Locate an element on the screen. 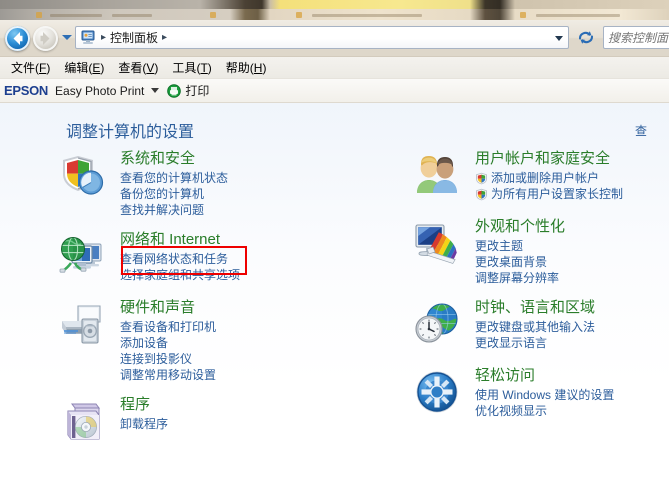 Image resolution: width=669 pixels, height=504 pixels. category-link: 选择家庭组和共享选项 is located at coordinates (259, 275).